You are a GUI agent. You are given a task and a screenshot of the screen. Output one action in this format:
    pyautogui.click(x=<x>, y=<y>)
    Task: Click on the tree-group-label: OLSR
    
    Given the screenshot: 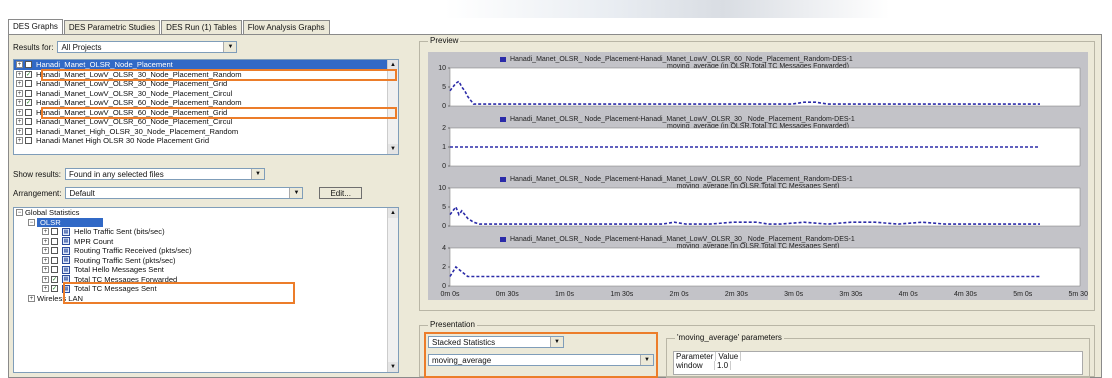 What is the action you would take?
    pyautogui.click(x=70, y=222)
    